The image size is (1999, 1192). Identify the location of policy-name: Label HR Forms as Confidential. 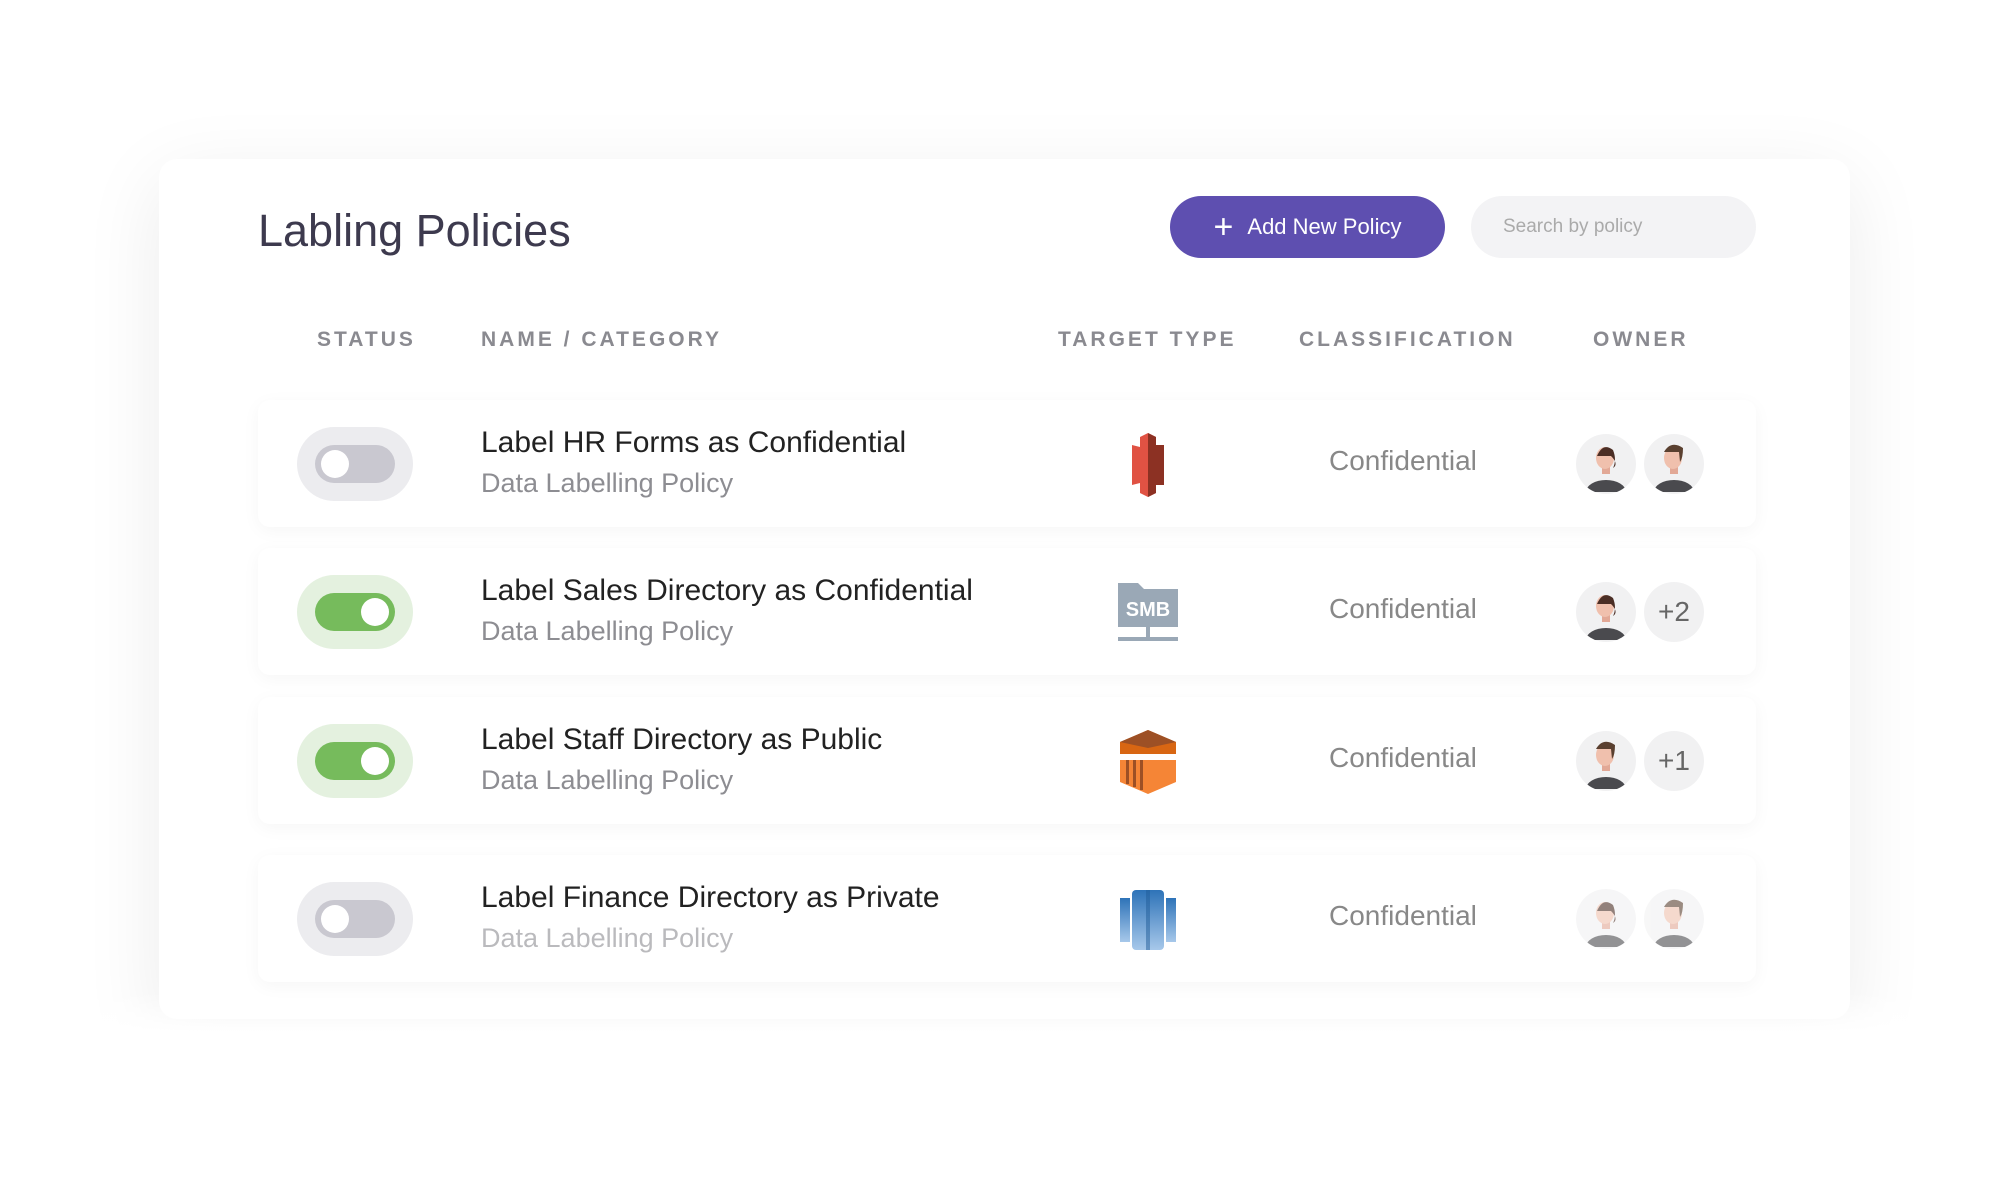
(693, 443).